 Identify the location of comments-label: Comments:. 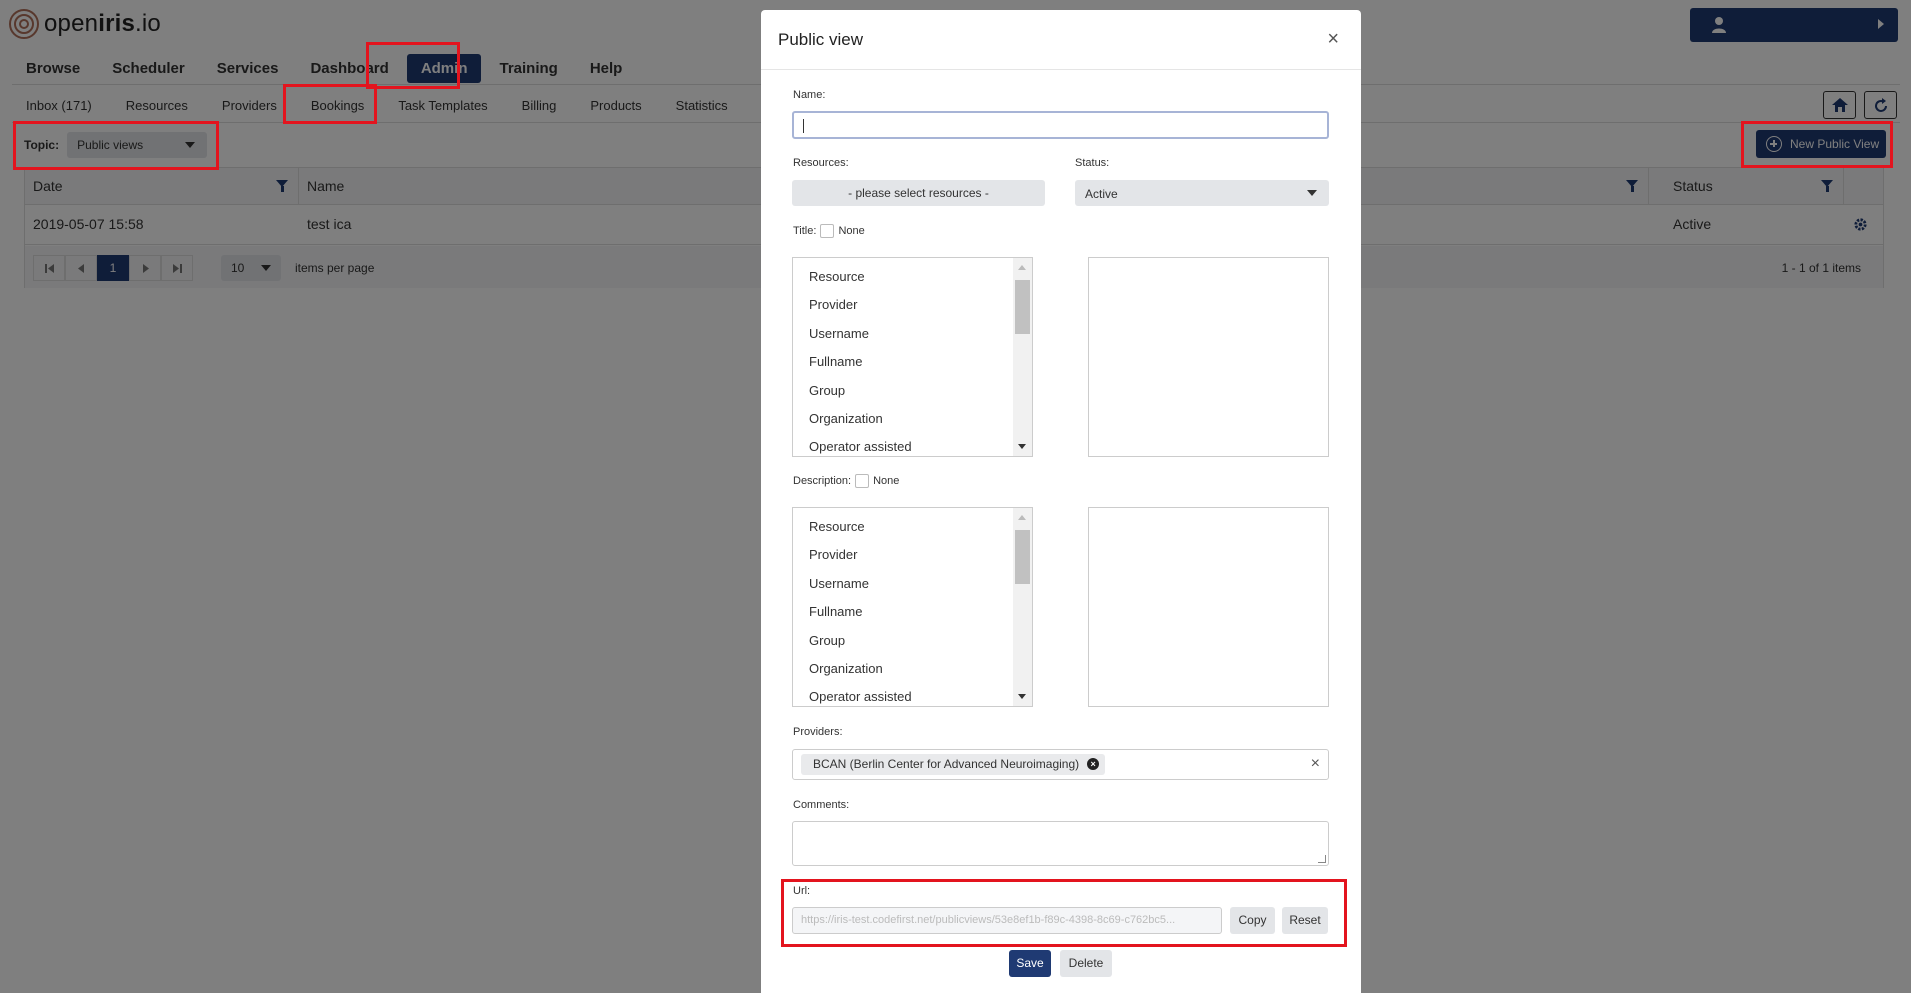
(821, 805).